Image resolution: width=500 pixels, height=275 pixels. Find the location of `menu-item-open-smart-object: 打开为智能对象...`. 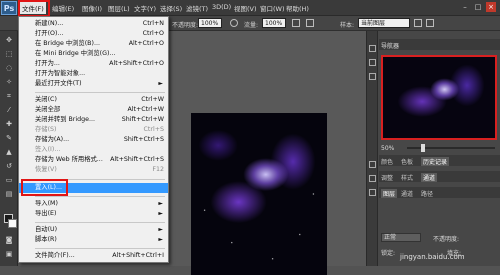

menu-item-open-smart-object: 打开为智能对象... is located at coordinates (93, 74).